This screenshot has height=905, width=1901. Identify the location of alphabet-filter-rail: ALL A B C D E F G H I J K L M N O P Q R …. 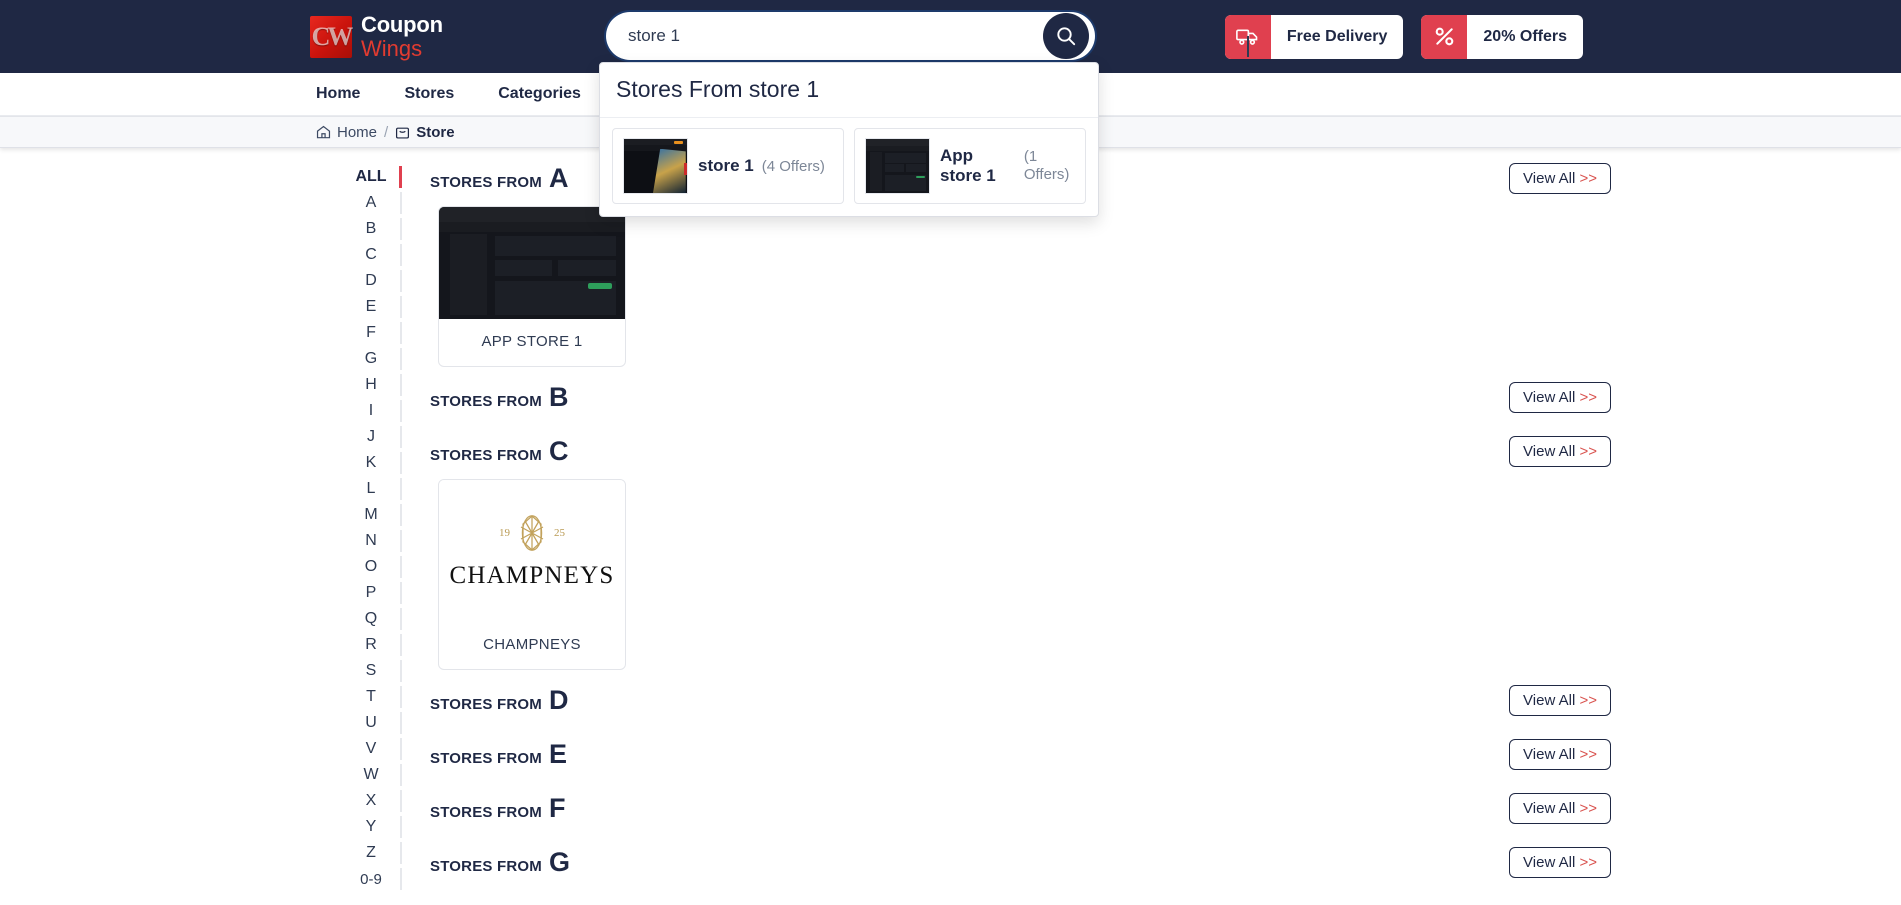
(371, 525).